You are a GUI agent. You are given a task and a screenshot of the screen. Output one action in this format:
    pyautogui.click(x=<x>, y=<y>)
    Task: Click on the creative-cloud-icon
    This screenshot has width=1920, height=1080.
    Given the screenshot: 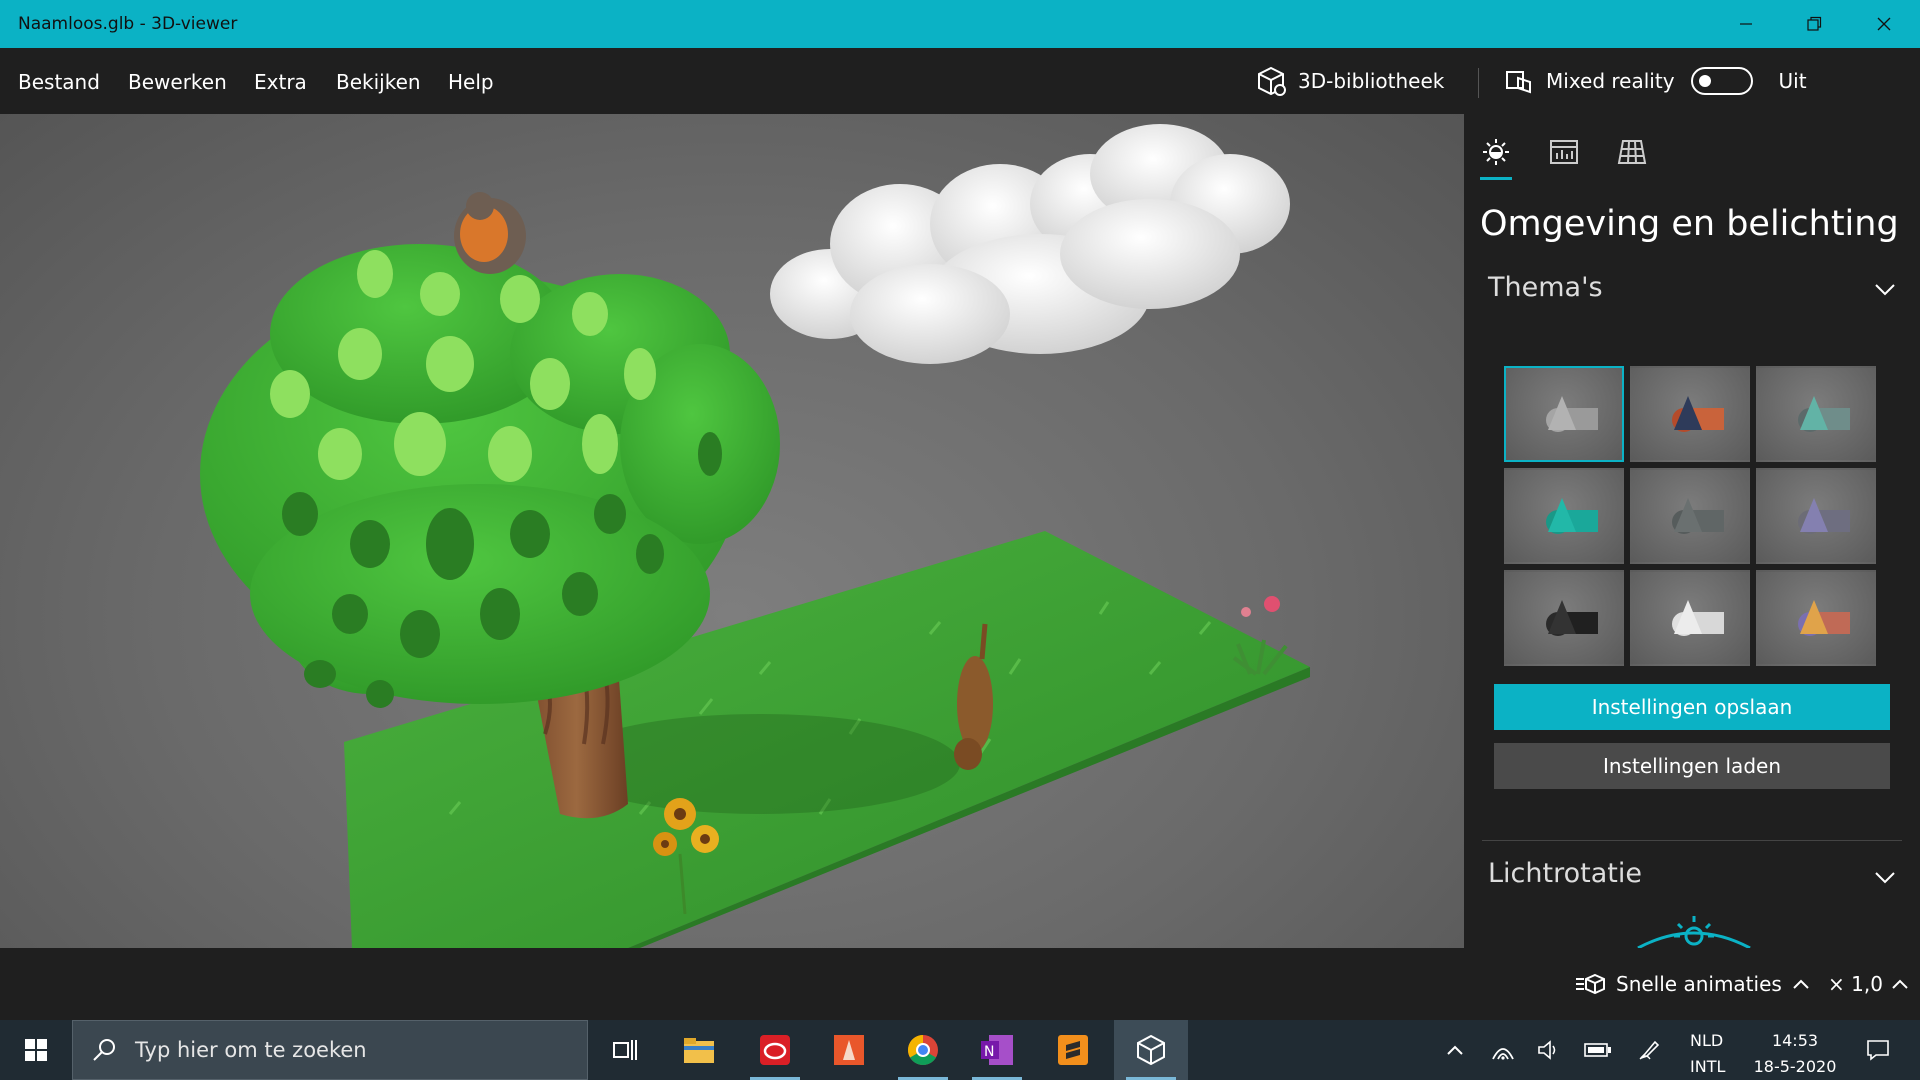 What is the action you would take?
    pyautogui.click(x=775, y=1050)
    